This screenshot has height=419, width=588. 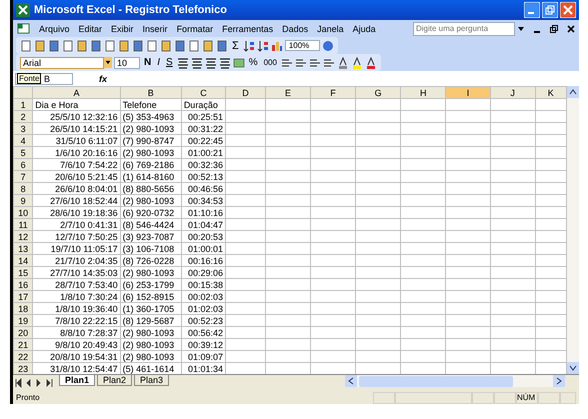 What do you see at coordinates (302, 45) in the screenshot?
I see `zoom-field: 100%` at bounding box center [302, 45].